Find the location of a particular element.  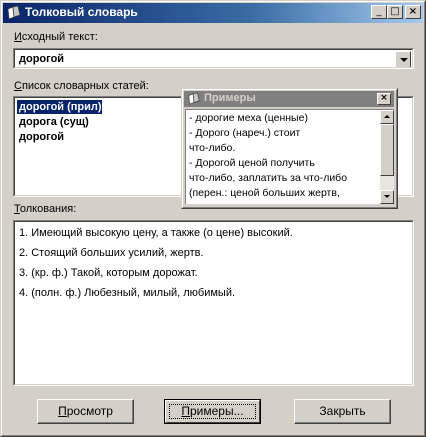

list-item: дорога (сущ) is located at coordinates (53, 122).